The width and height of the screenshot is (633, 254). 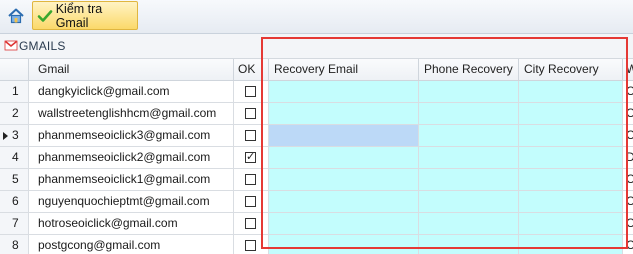 What do you see at coordinates (131, 136) in the screenshot?
I see `gmail-cell: phanmemseoiclick3@gmail.com` at bounding box center [131, 136].